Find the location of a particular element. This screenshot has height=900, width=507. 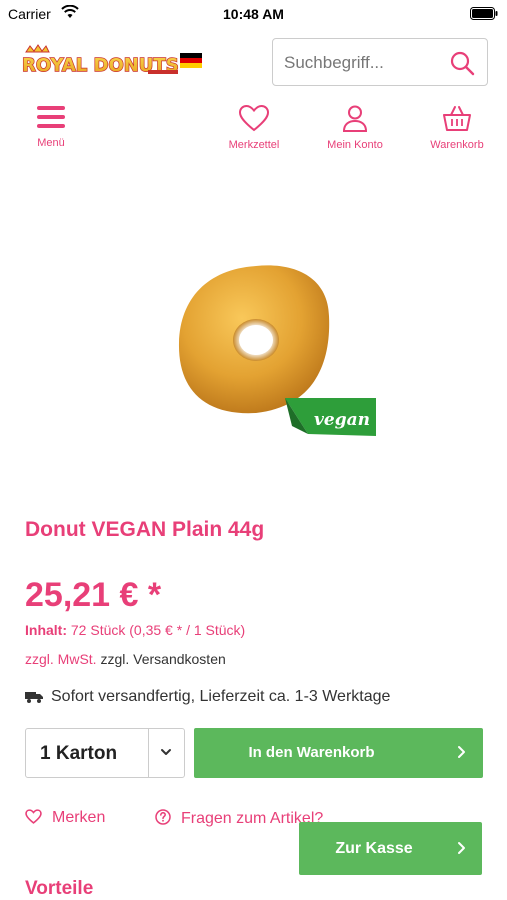

checkout-label: Zur Kasse is located at coordinates (374, 848).